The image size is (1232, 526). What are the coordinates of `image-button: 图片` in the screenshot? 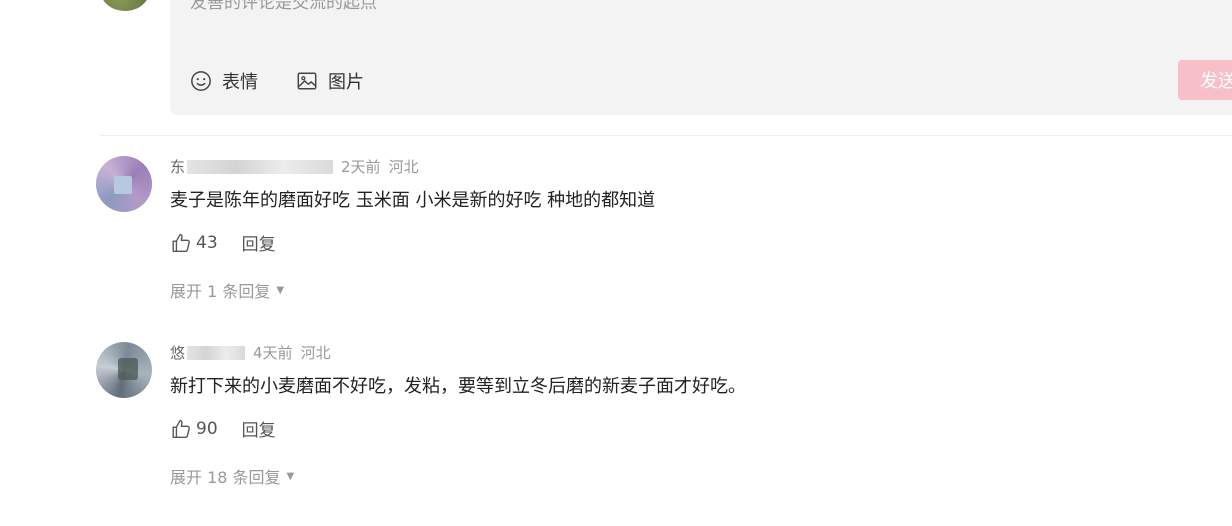 It's located at (330, 81).